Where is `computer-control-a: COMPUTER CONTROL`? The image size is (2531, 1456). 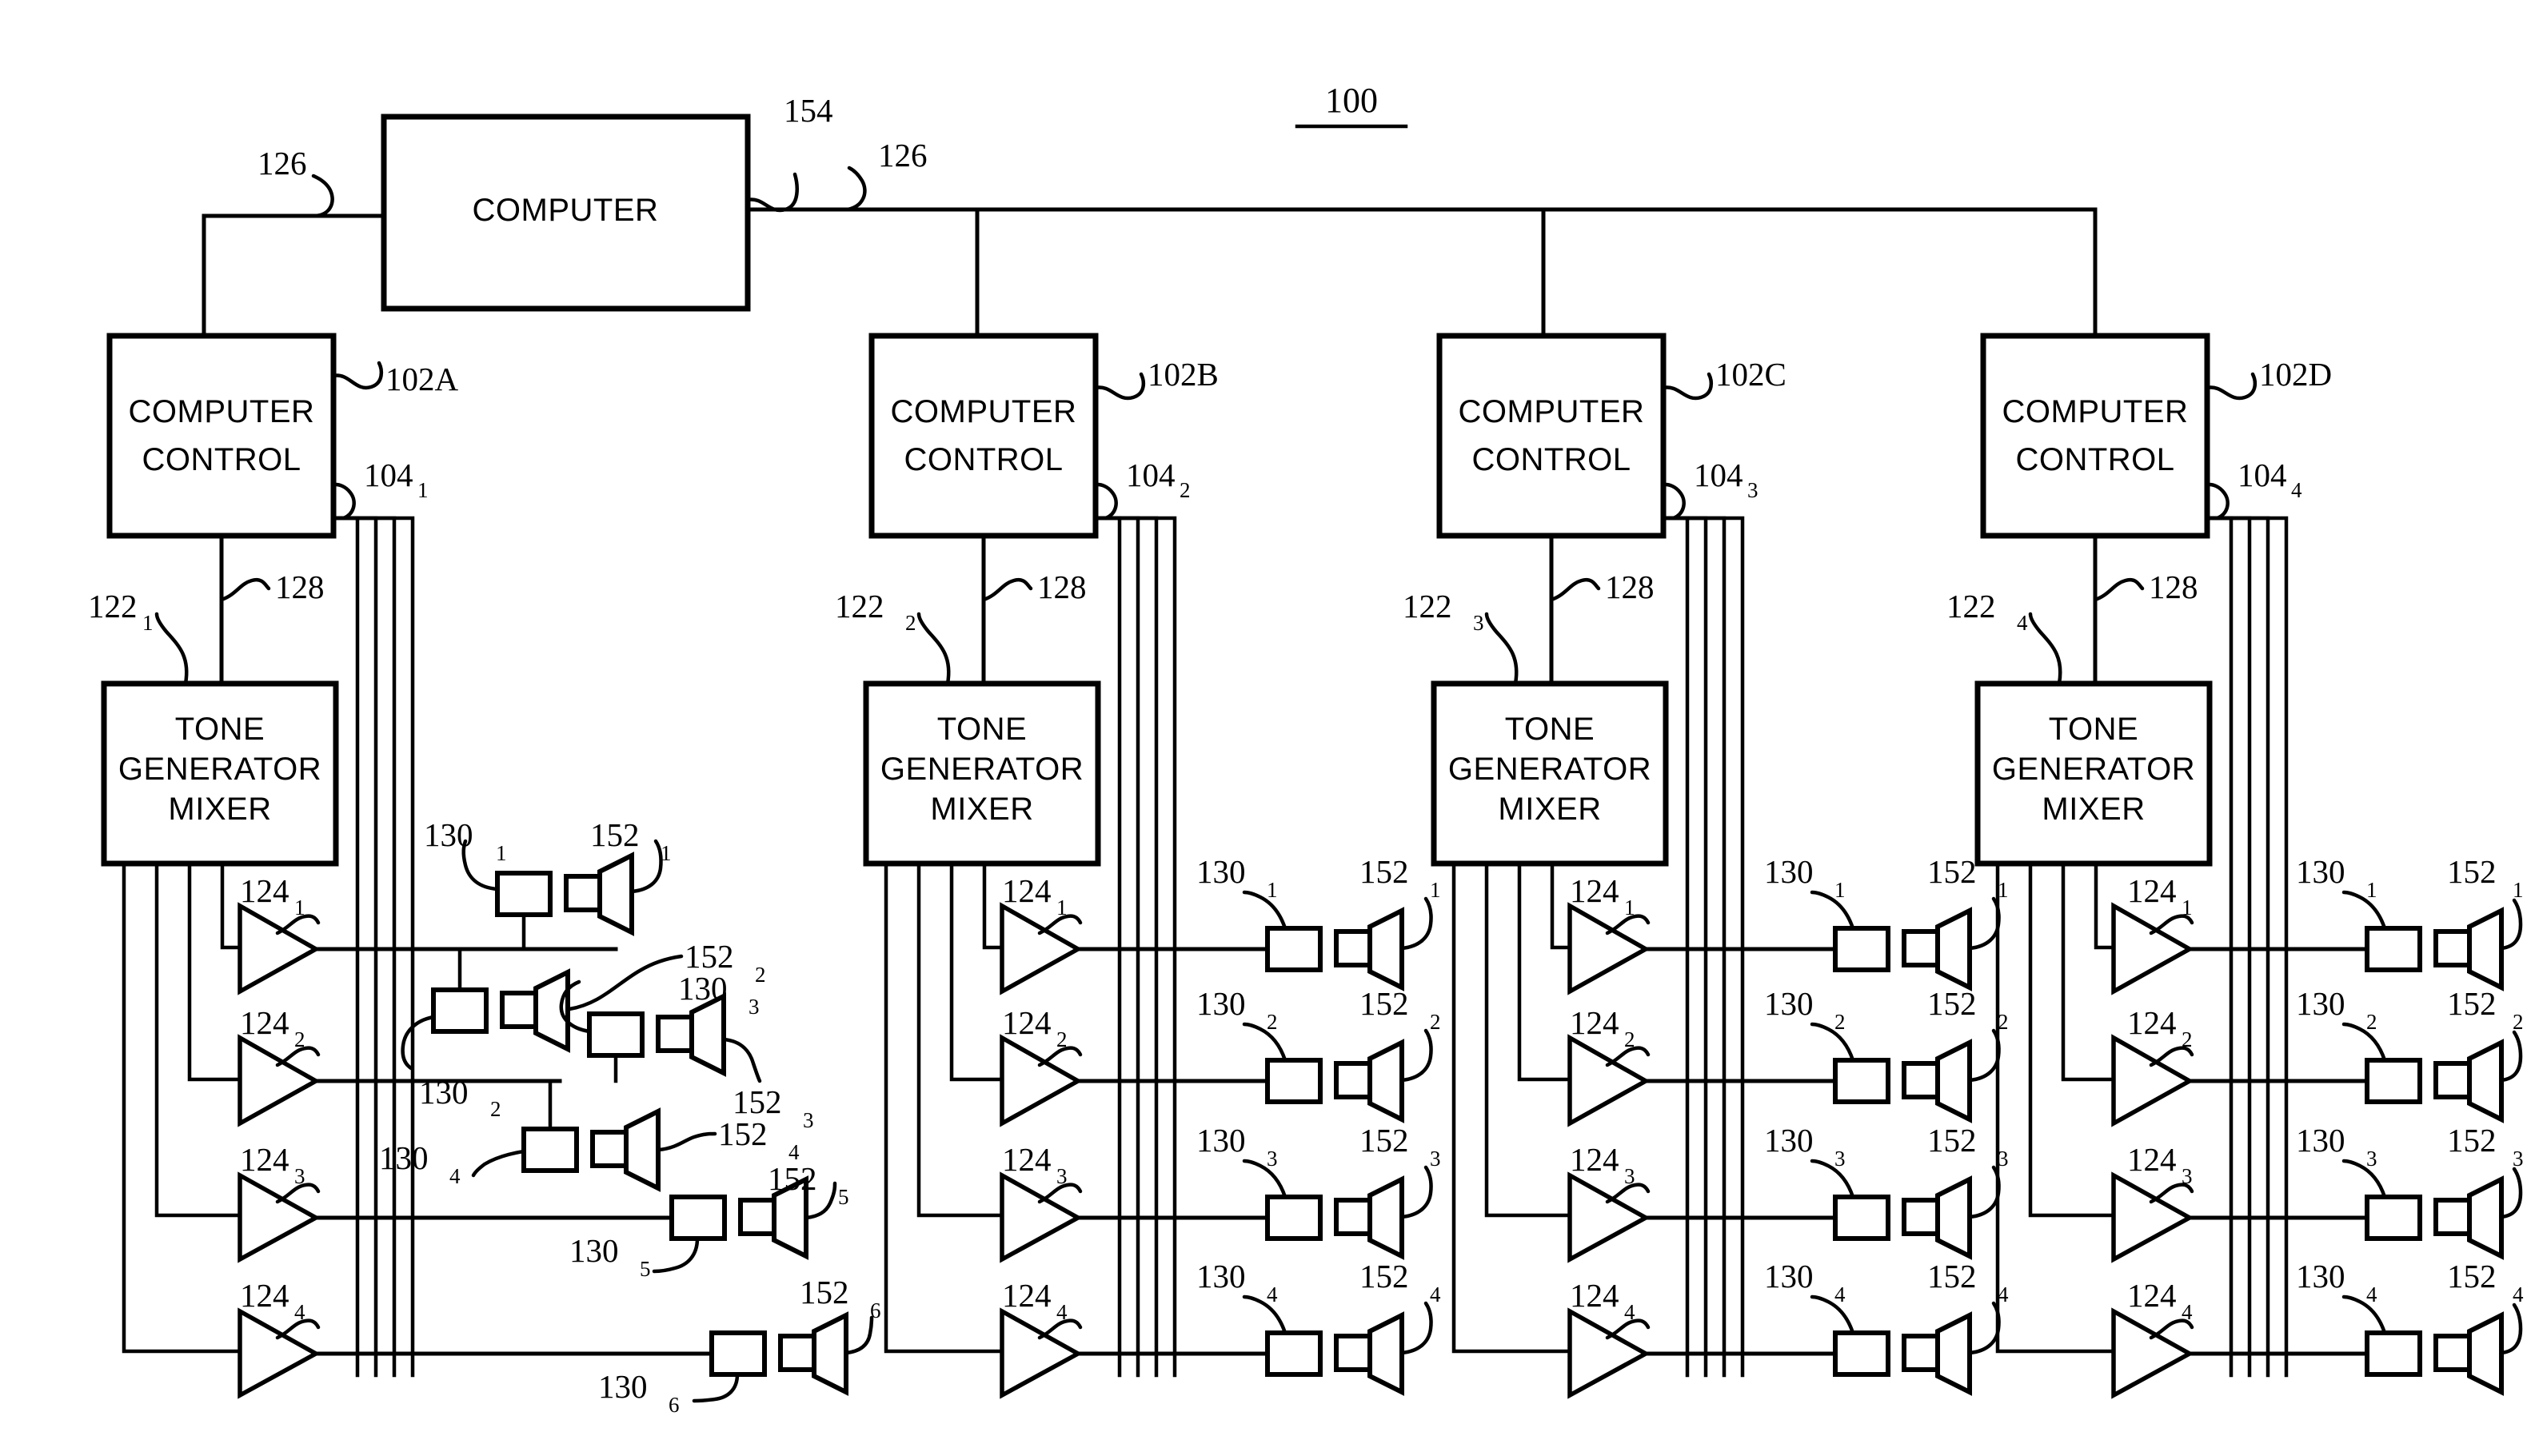
computer-control-a: COMPUTER CONTROL is located at coordinates (221, 436).